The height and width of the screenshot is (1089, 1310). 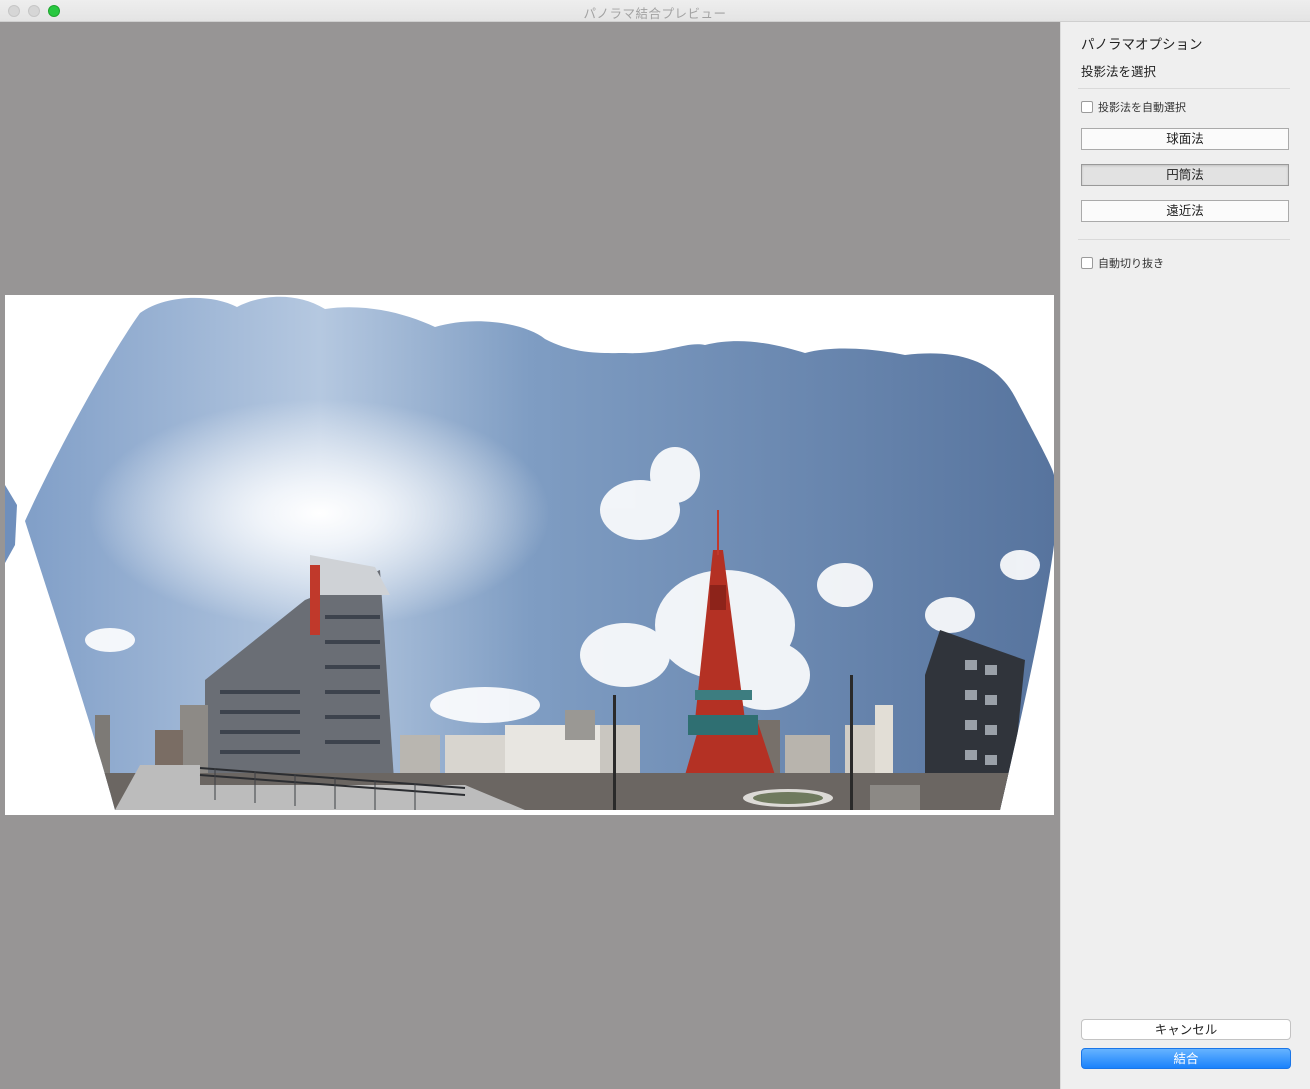 What do you see at coordinates (655, 13) in the screenshot?
I see `window-title: パノラマ結合プレビュー` at bounding box center [655, 13].